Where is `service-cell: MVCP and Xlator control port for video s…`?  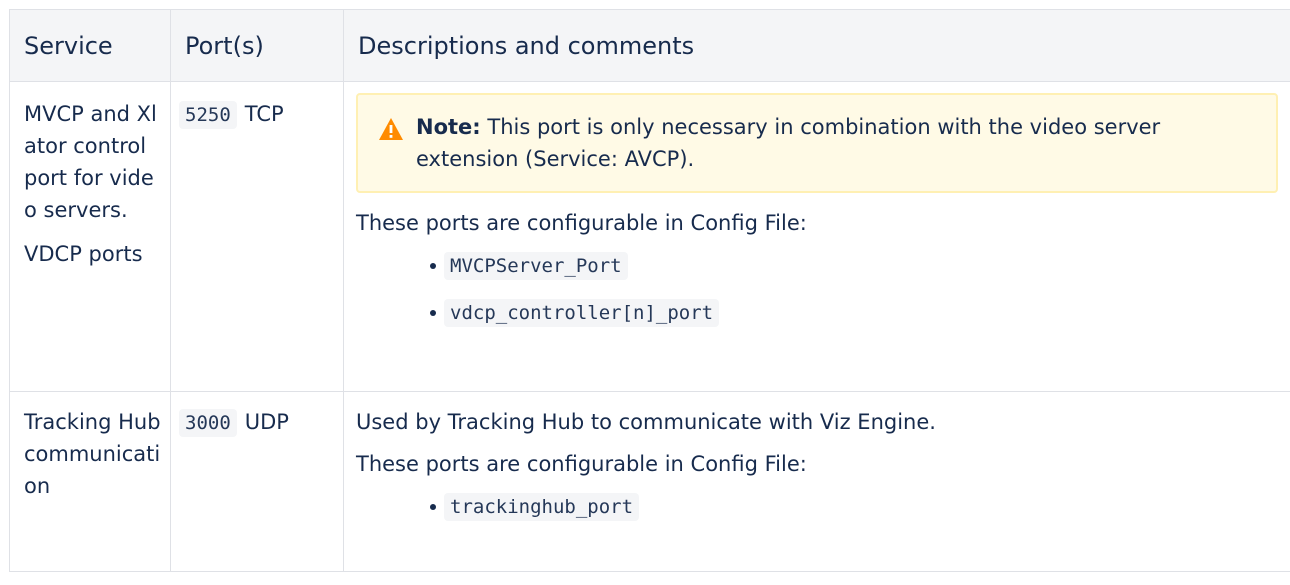
service-cell: MVCP and Xlator control port for video s… is located at coordinates (90, 236).